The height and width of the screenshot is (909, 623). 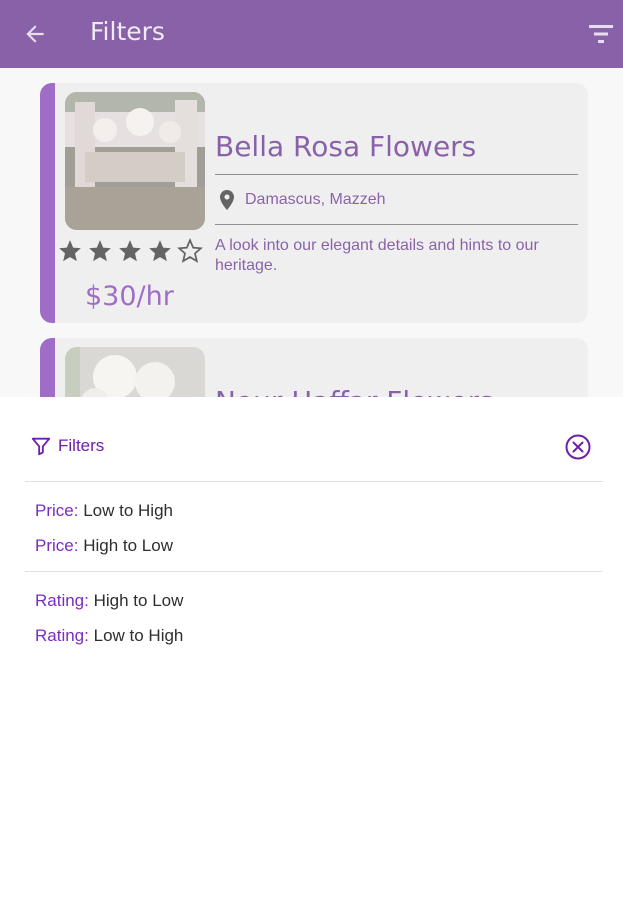 I want to click on filter-option-rating-low-high: Rating: Low to High, so click(x=109, y=636).